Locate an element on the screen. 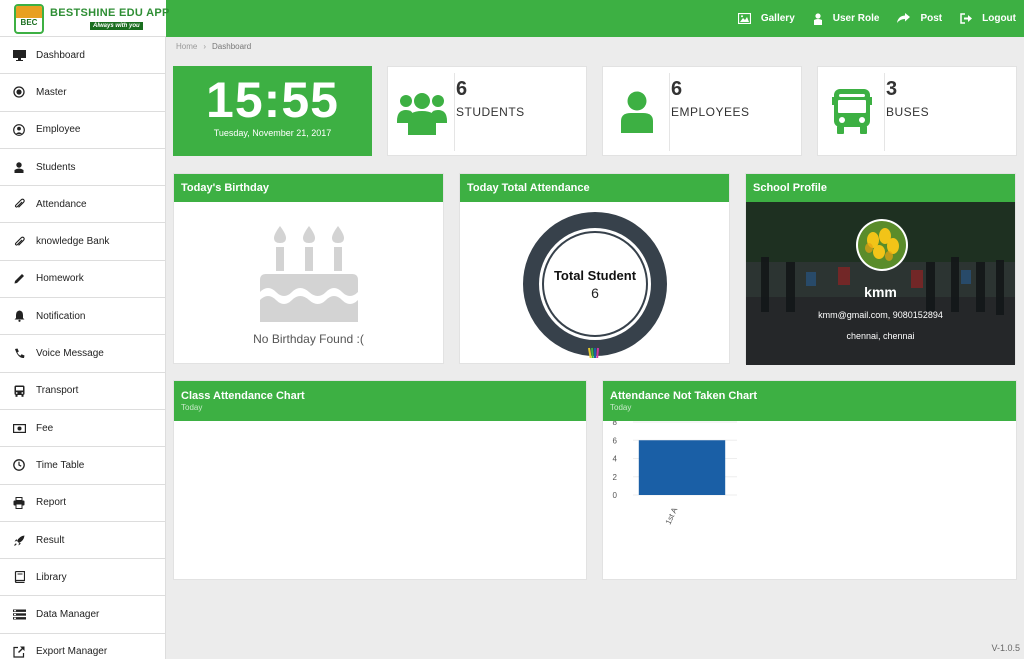 The height and width of the screenshot is (659, 1024). not-taken-title: Attendance Not Taken Chart is located at coordinates (684, 396).